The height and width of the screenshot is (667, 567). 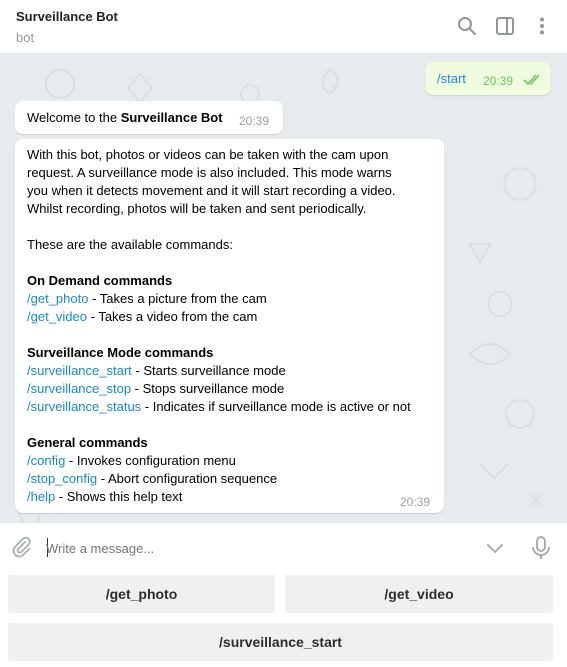 I want to click on section-heading: On Demand commands, so click(x=100, y=280).